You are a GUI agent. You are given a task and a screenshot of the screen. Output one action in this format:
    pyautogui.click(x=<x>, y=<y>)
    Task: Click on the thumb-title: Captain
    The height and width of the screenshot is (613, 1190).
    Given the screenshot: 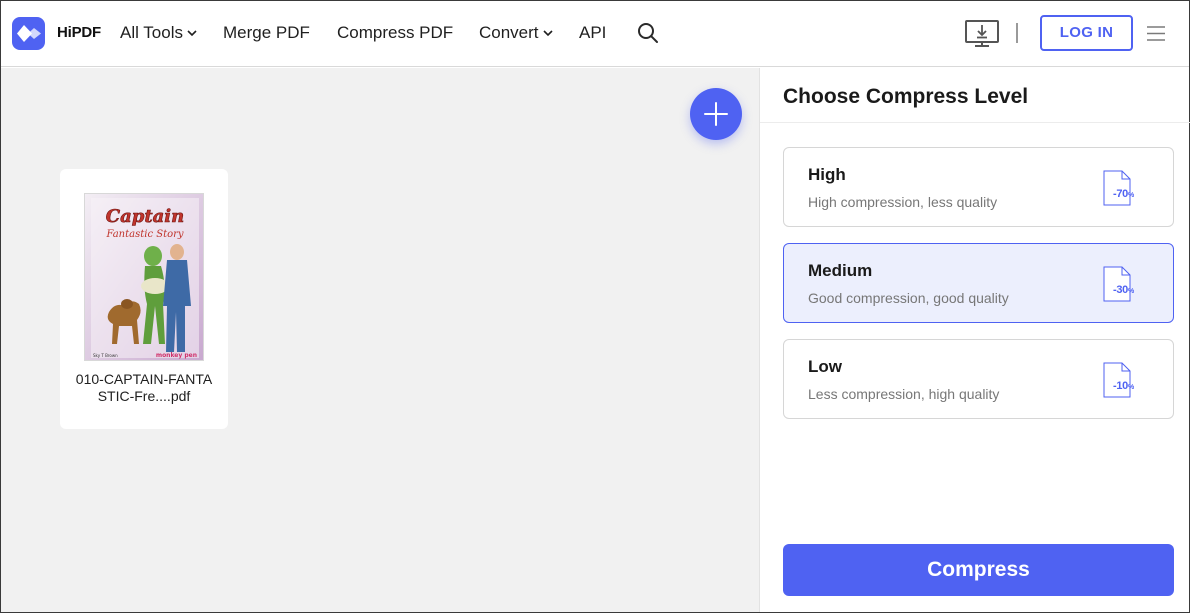 What is the action you would take?
    pyautogui.click(x=145, y=216)
    